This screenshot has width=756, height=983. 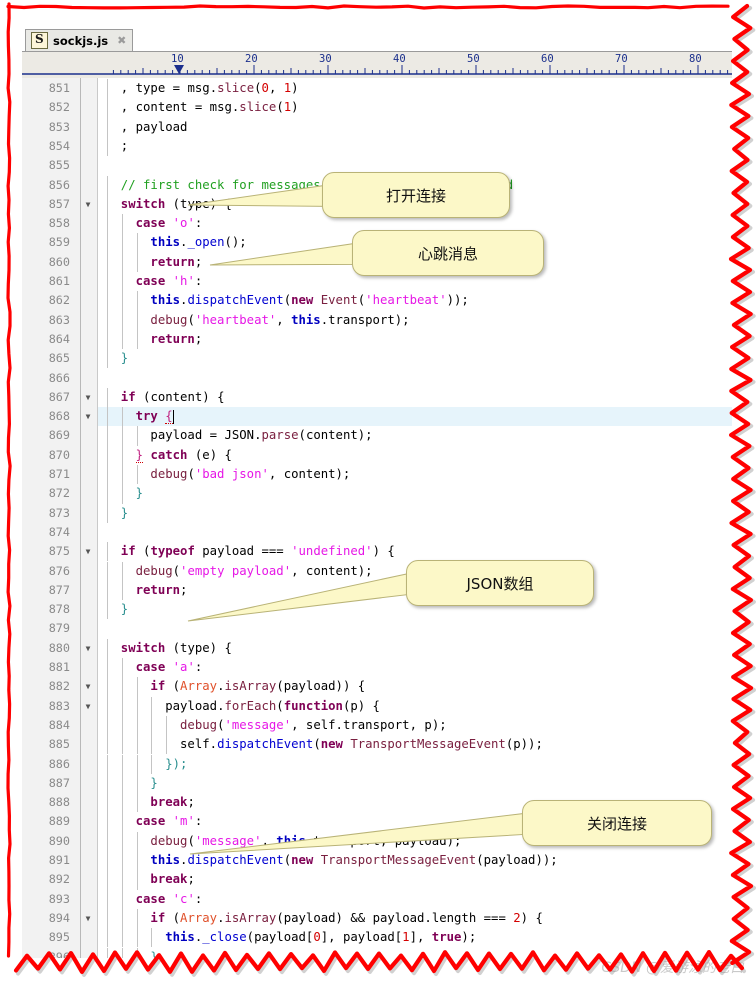 I want to click on annotation-callout-4: 关闭连接, so click(x=617, y=823).